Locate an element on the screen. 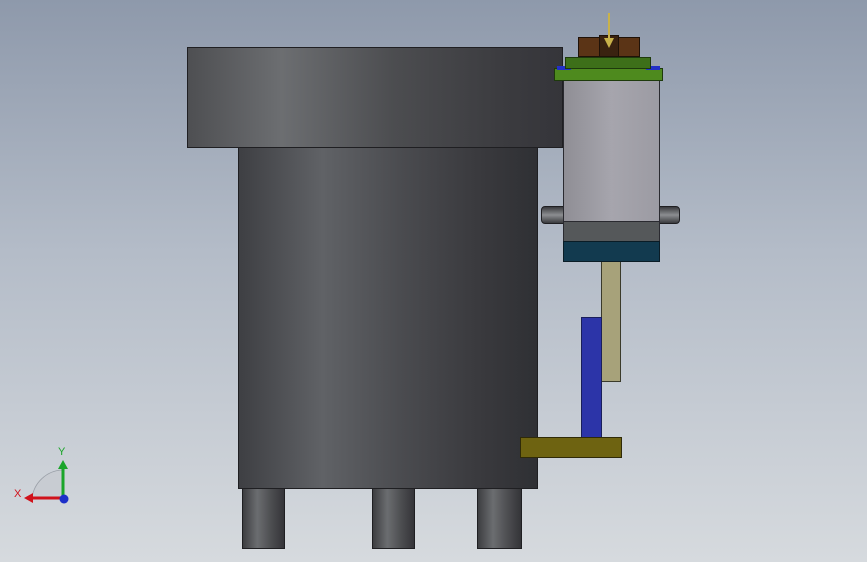  brown-fitting-left is located at coordinates (589, 47).